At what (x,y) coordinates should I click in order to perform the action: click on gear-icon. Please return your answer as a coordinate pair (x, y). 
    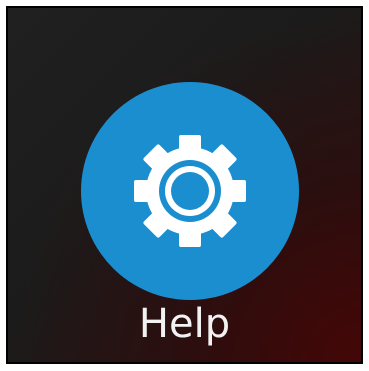
    Looking at the image, I should click on (190, 191).